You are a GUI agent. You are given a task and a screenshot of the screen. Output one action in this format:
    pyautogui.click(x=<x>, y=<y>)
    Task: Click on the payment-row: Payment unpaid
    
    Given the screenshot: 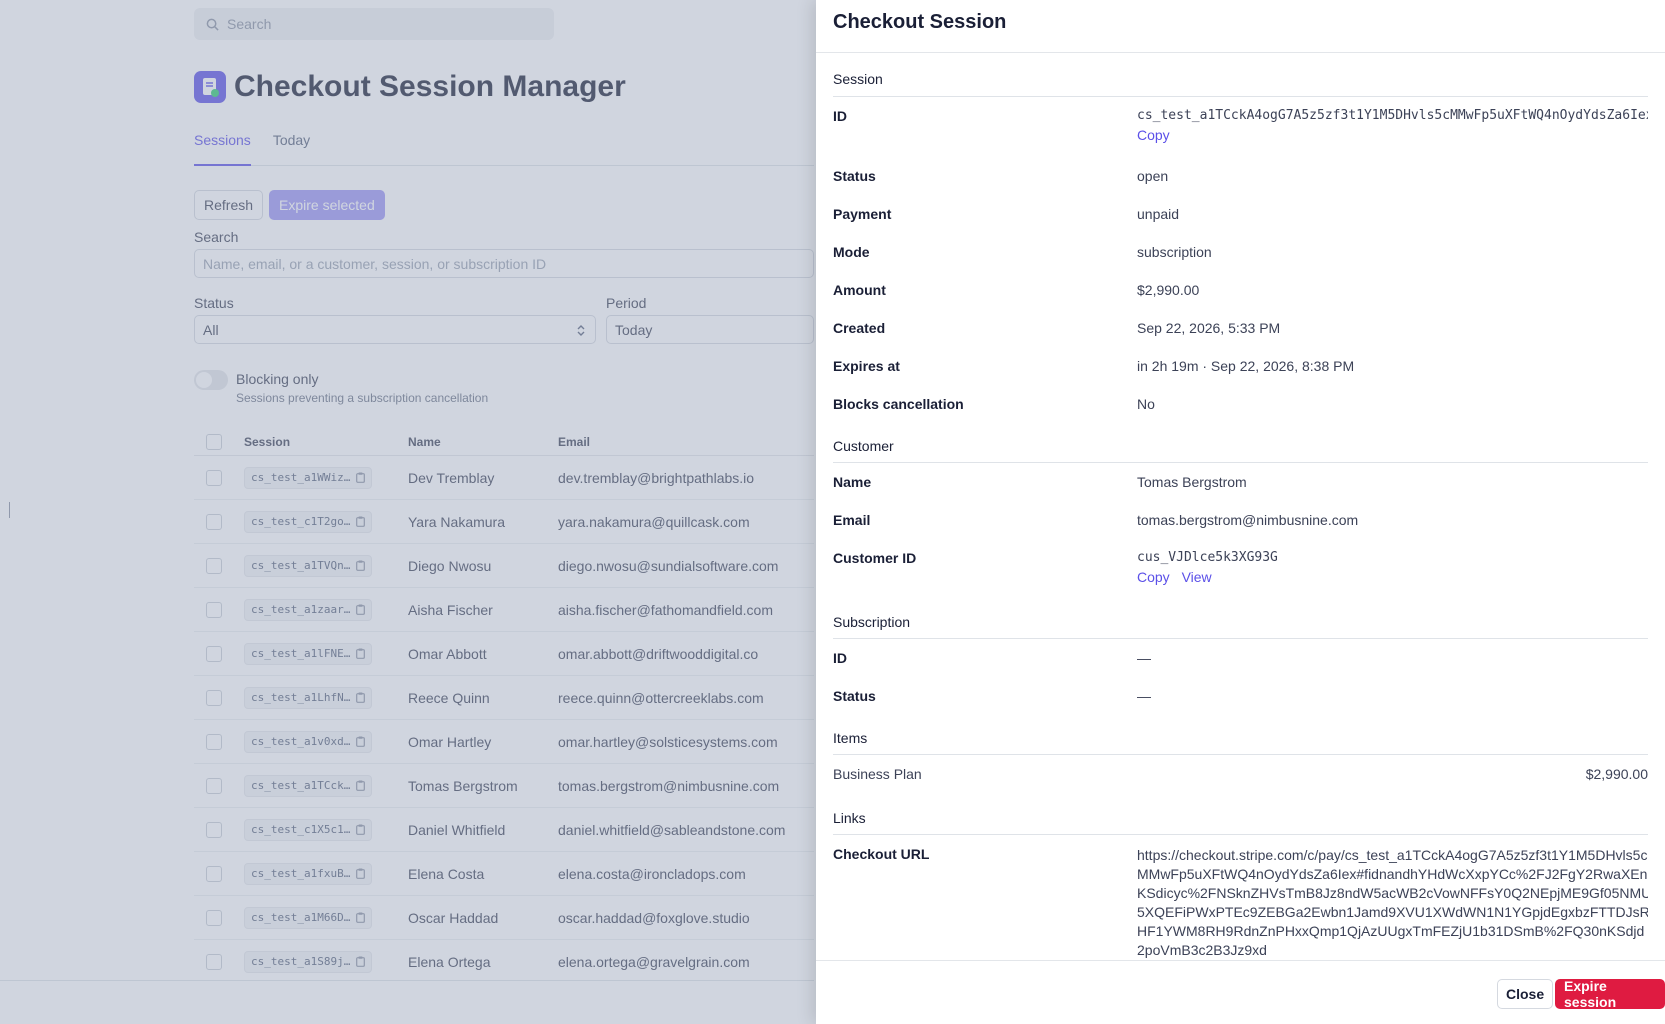 What is the action you would take?
    pyautogui.click(x=1240, y=214)
    